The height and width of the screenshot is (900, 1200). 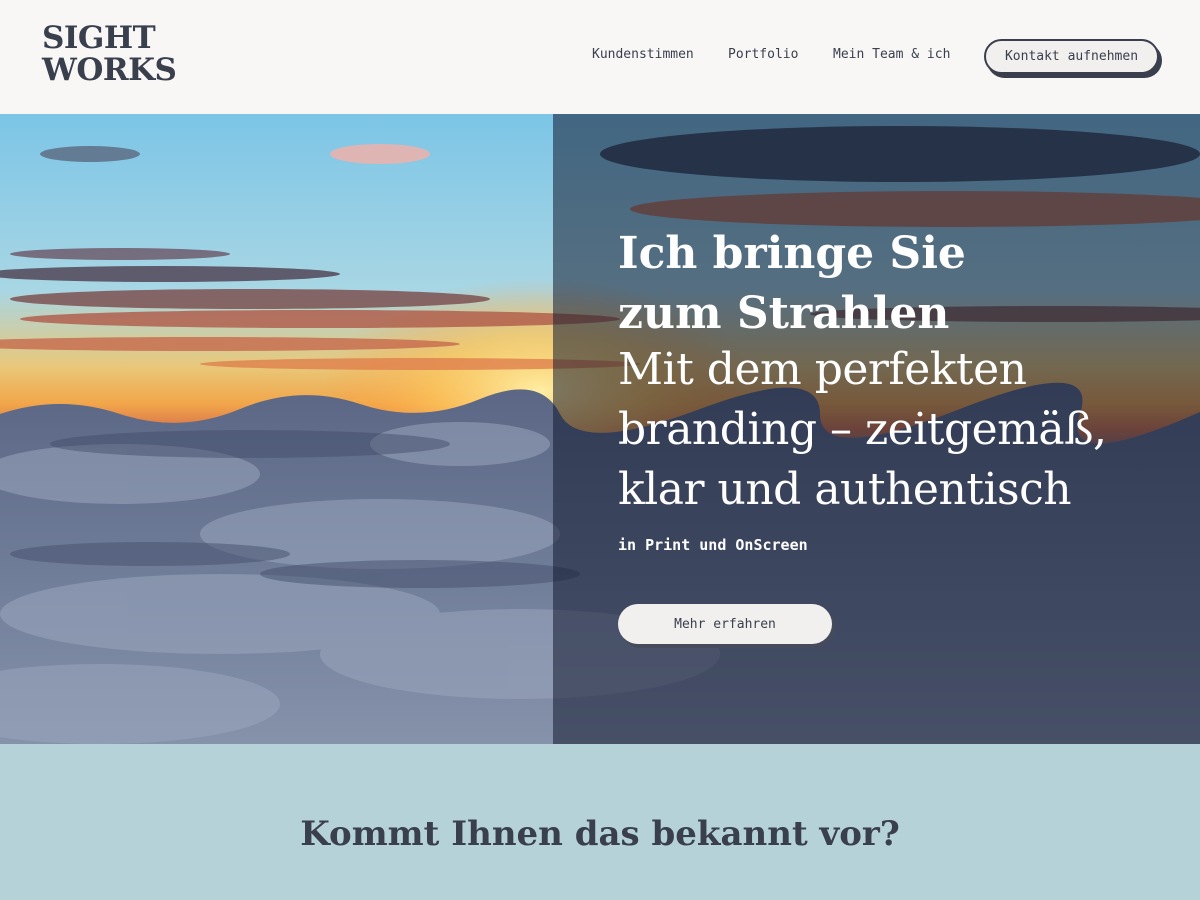 What do you see at coordinates (1071, 56) in the screenshot?
I see `contact-button: Kontakt aufnehmen` at bounding box center [1071, 56].